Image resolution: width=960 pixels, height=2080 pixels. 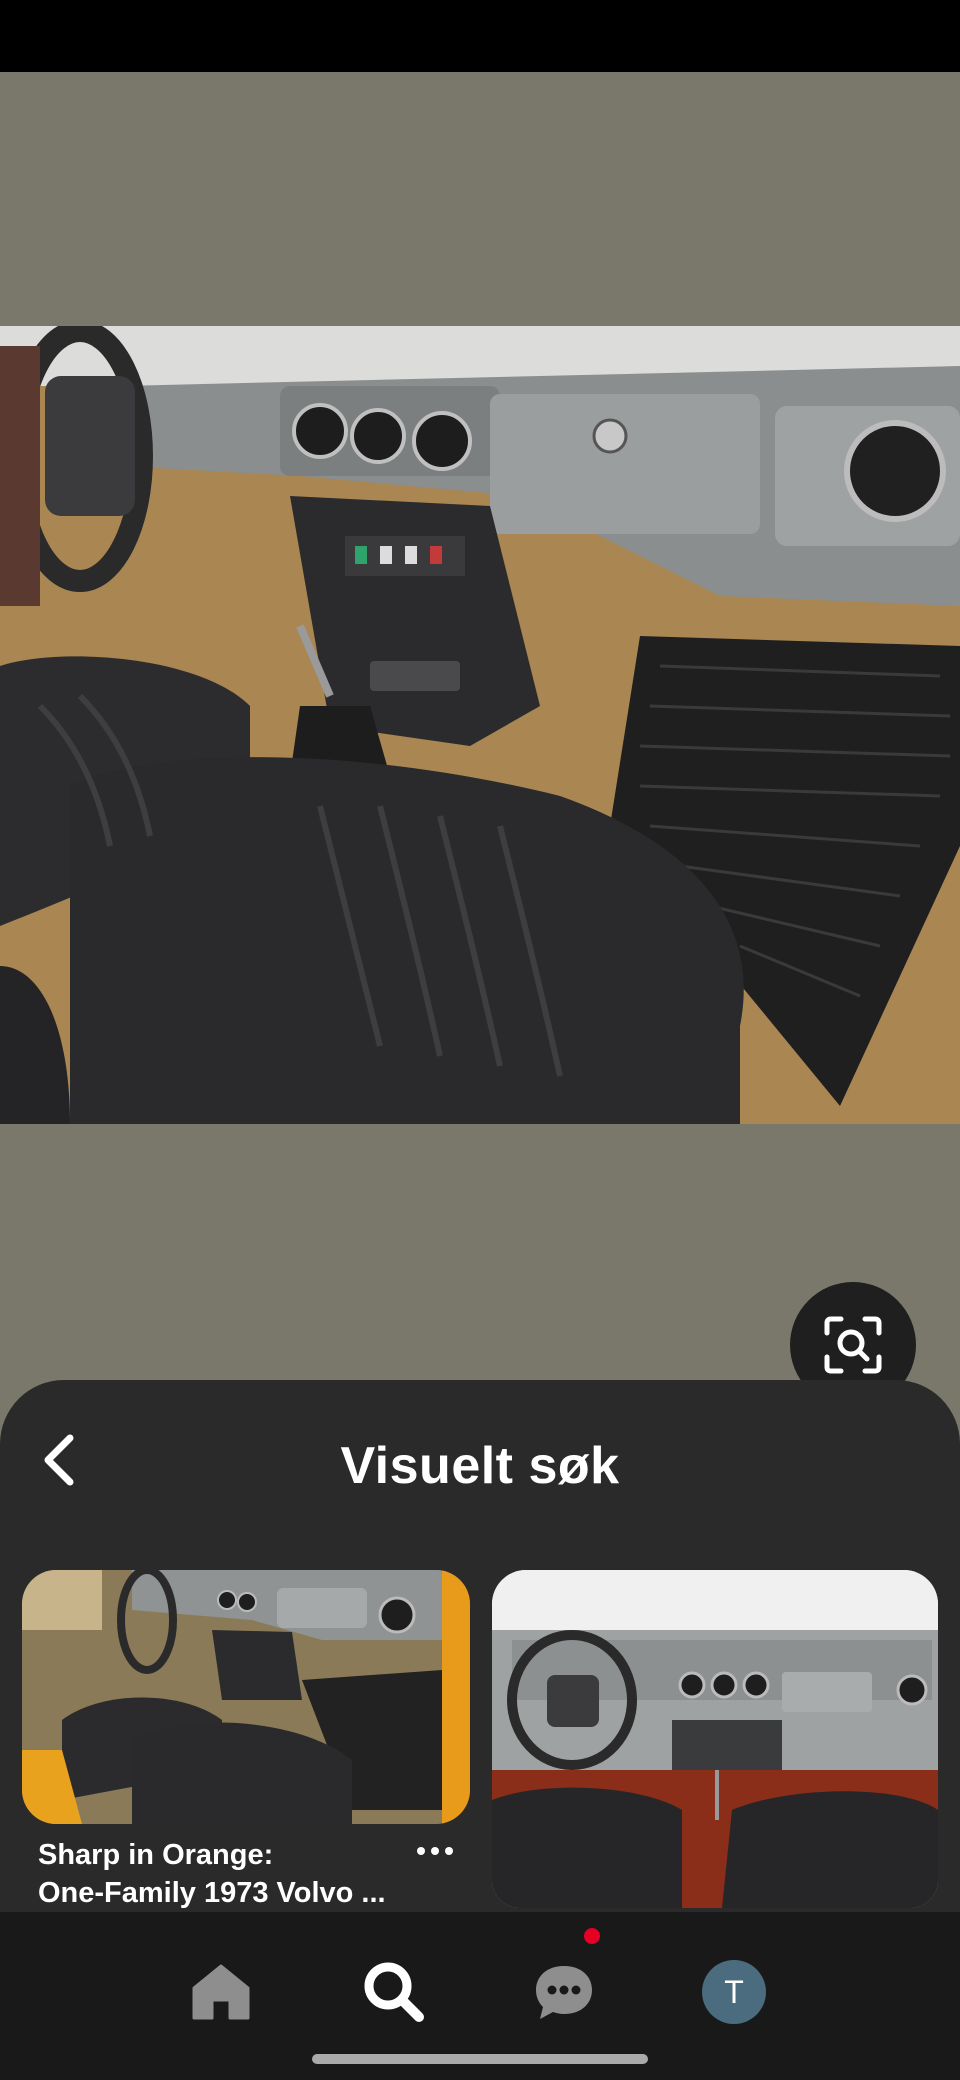 I want to click on sheet-title: Visuelt søk, so click(x=480, y=1466).